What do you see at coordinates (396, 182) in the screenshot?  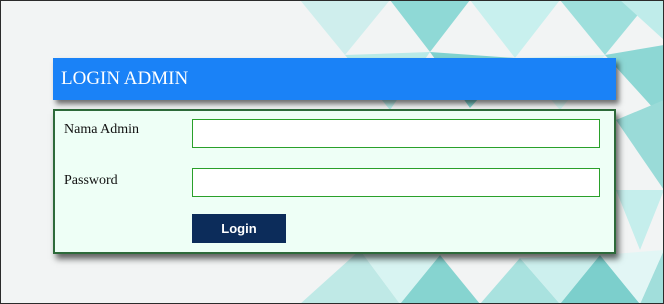 I see `password-field` at bounding box center [396, 182].